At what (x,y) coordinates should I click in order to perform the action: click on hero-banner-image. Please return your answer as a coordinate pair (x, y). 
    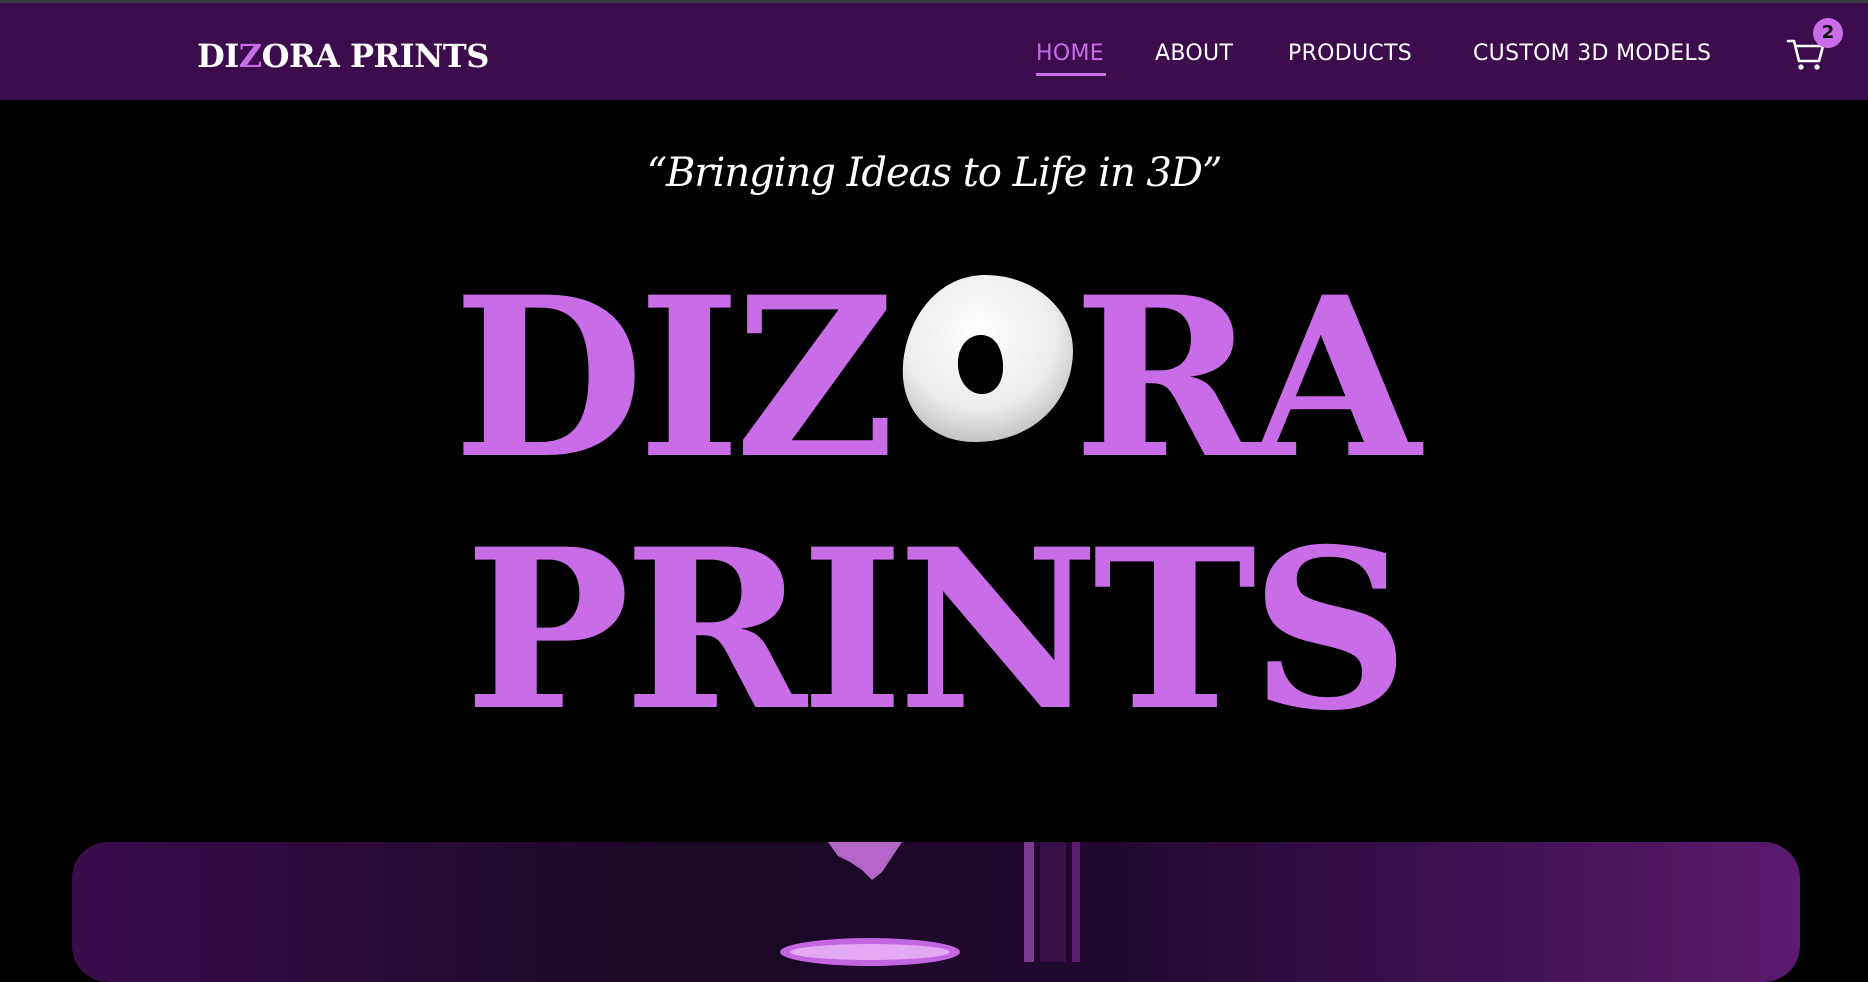
    Looking at the image, I should click on (936, 912).